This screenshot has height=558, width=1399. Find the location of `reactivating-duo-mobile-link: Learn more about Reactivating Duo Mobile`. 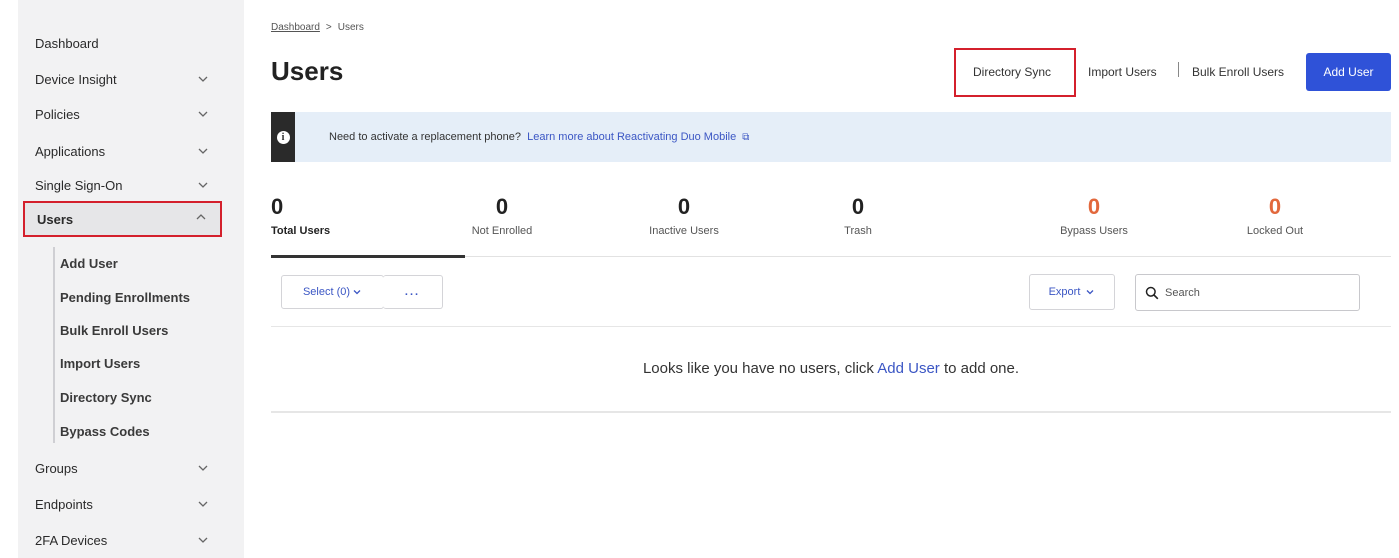

reactivating-duo-mobile-link: Learn more about Reactivating Duo Mobile is located at coordinates (631, 137).